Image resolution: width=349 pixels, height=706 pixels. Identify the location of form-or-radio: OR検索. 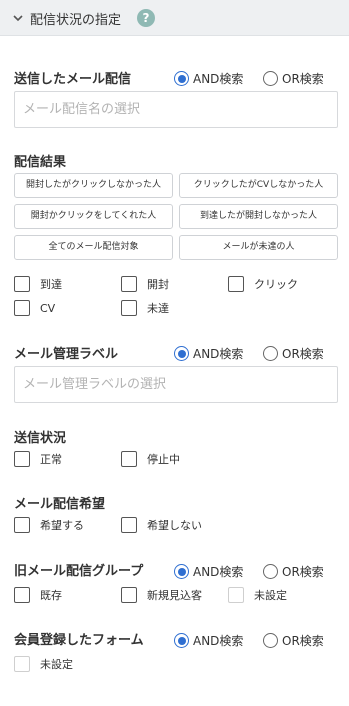
(293, 640).